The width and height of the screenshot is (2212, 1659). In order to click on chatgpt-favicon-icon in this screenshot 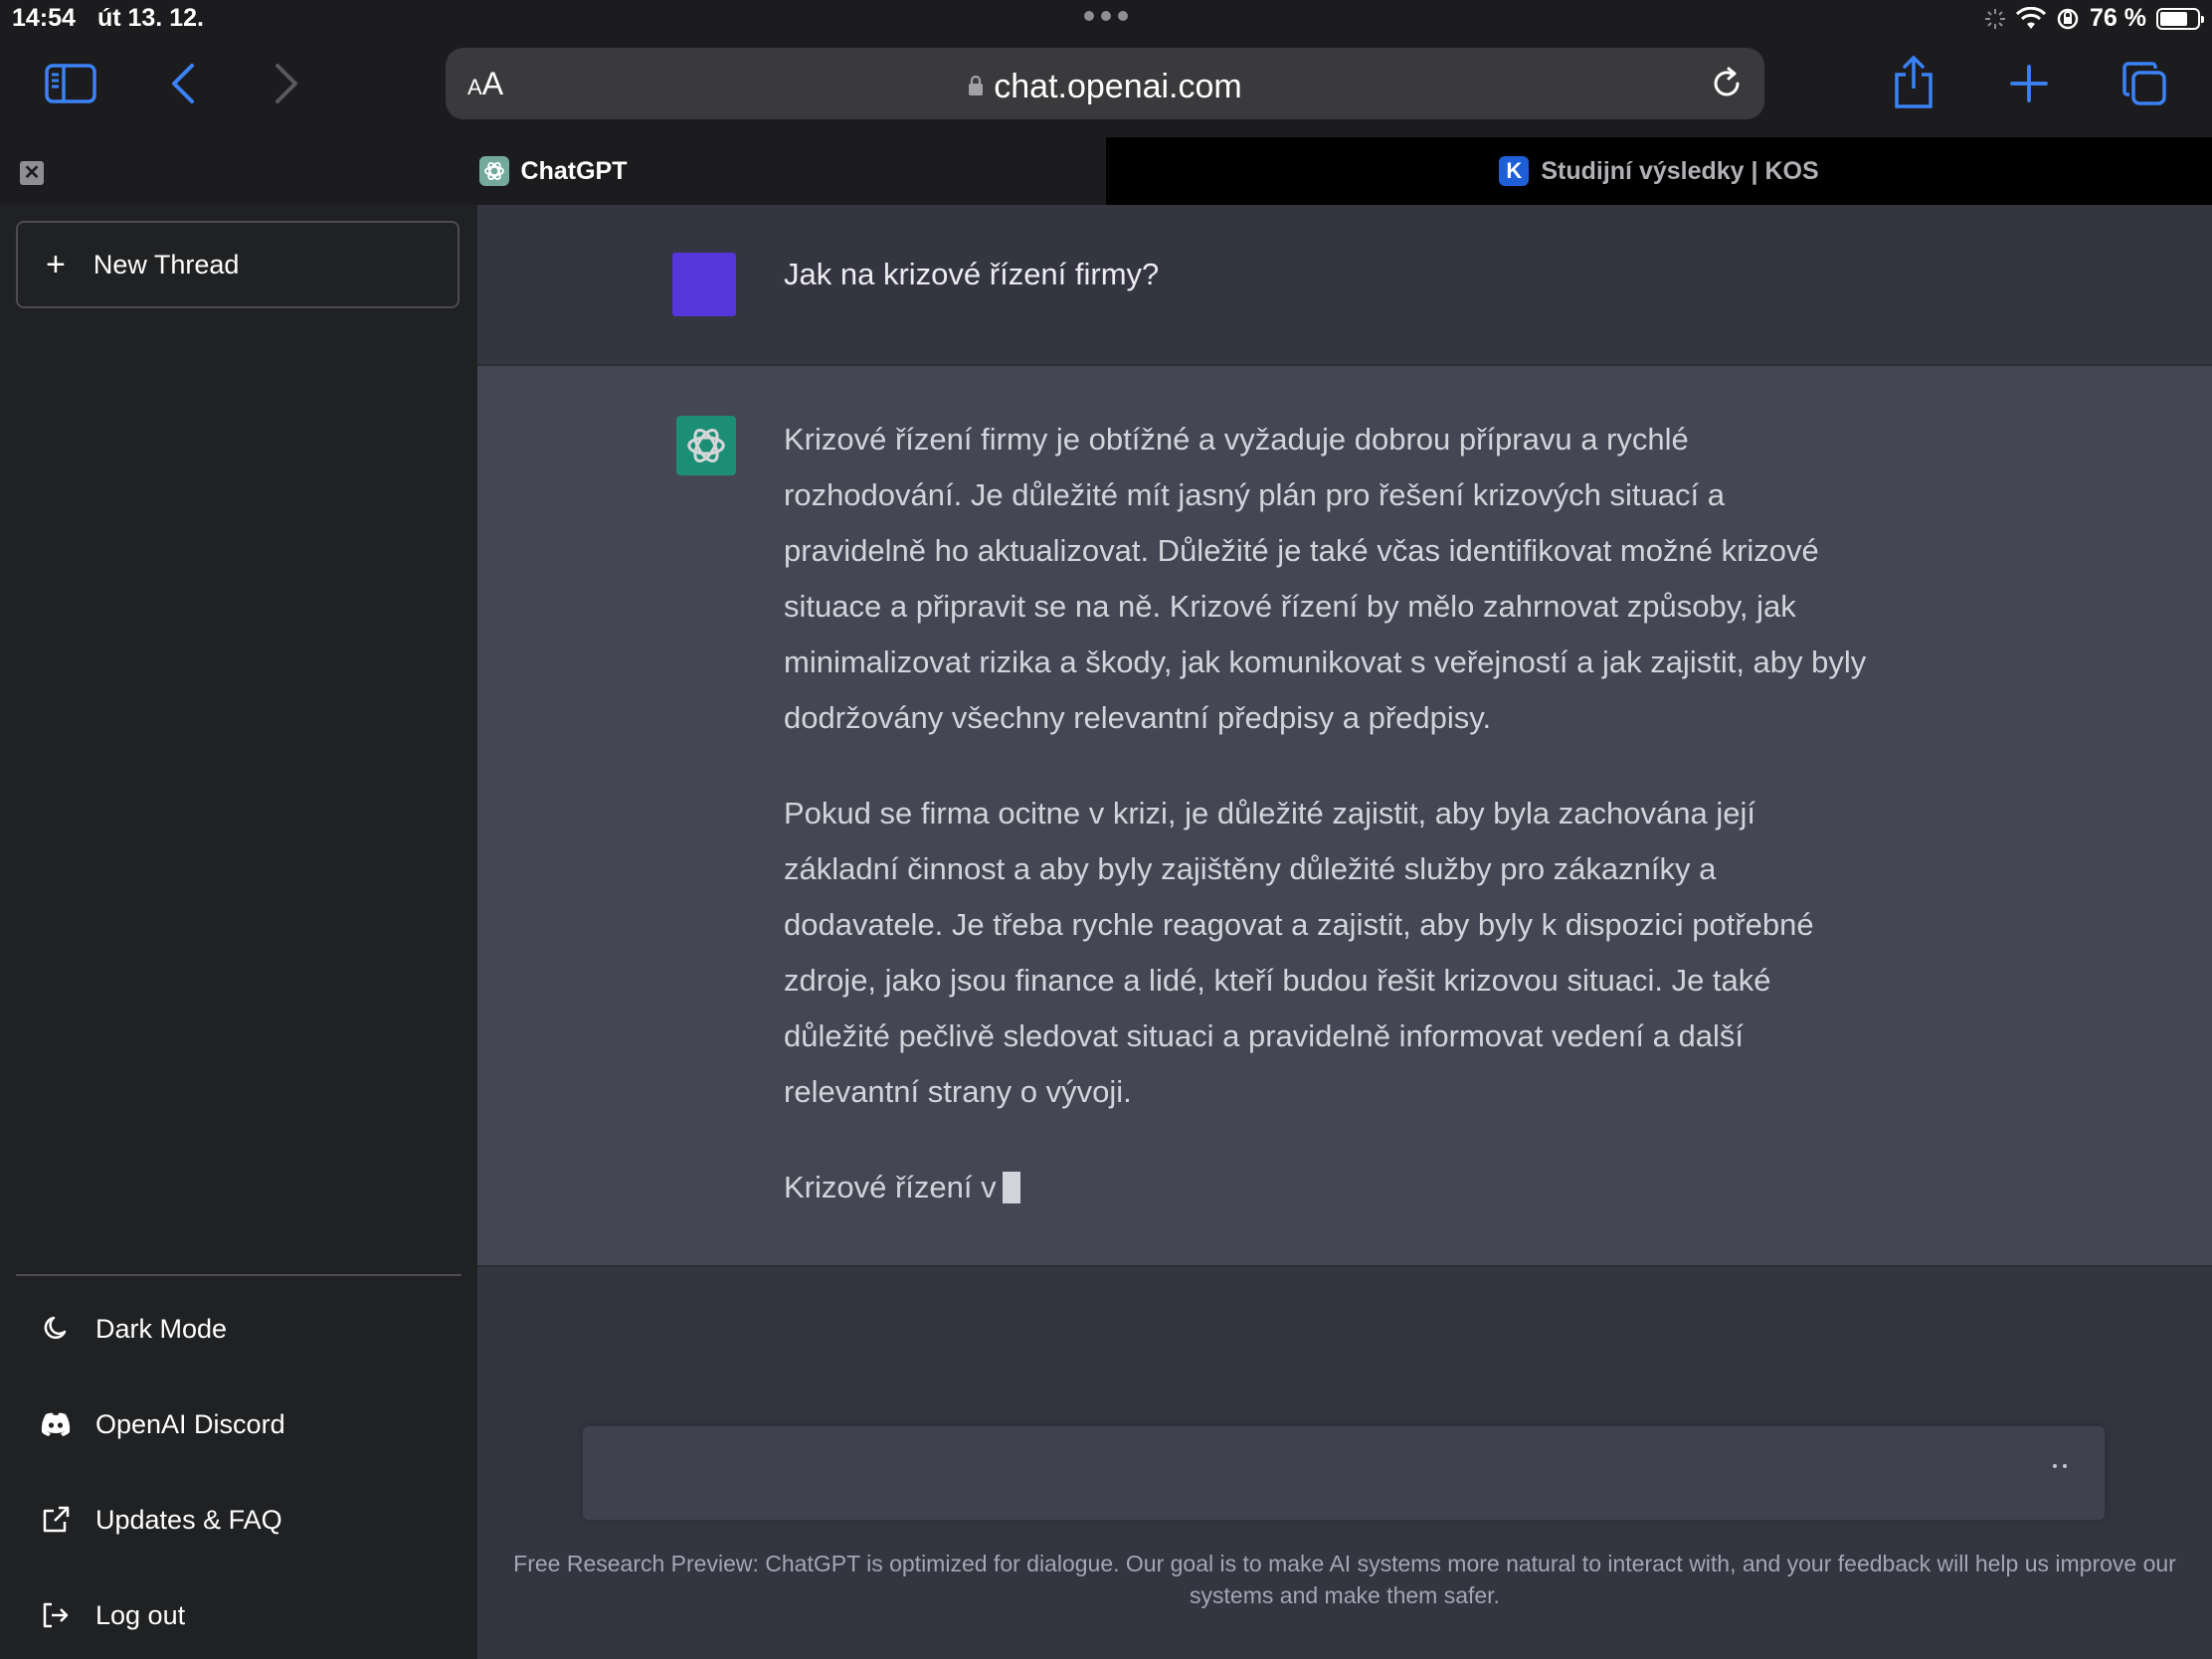, I will do `click(493, 171)`.